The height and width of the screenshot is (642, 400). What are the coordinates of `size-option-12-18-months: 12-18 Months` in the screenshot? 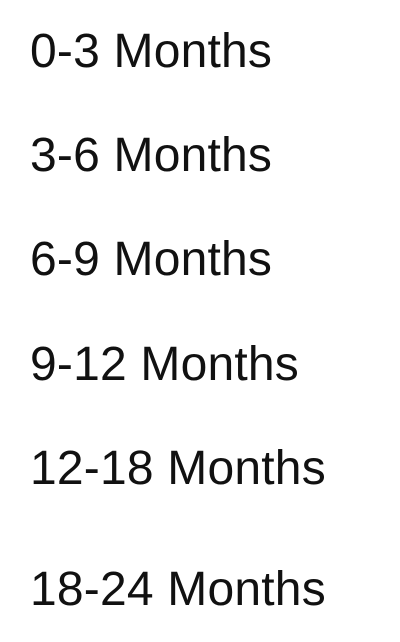 It's located at (178, 469).